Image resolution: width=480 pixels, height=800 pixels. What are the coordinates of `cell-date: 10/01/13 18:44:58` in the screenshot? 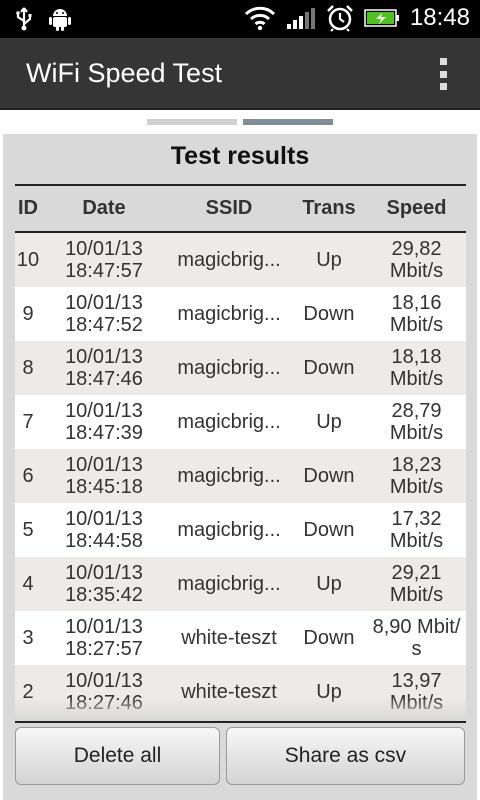 It's located at (104, 530).